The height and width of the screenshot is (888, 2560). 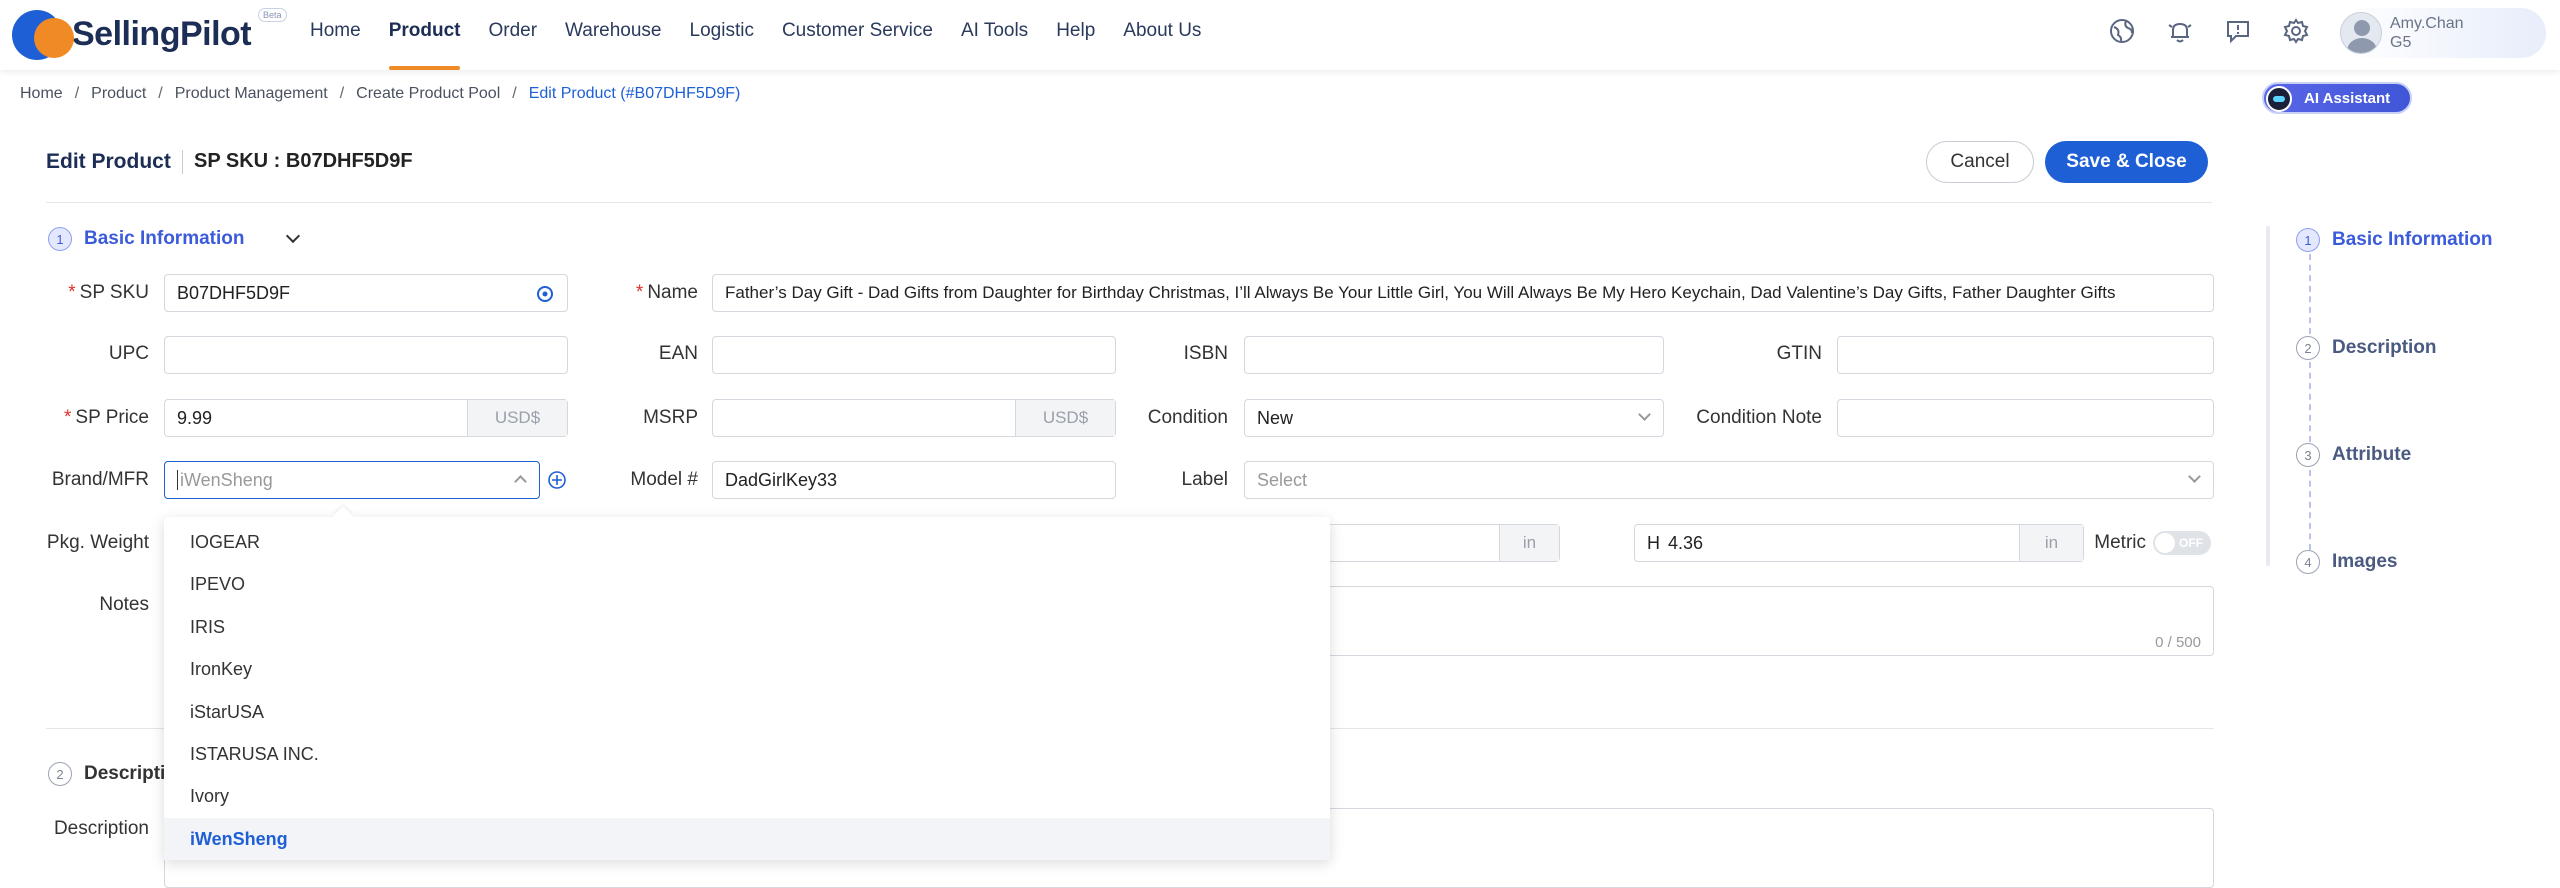 I want to click on brand-option: IOGEAR, so click(x=747, y=542).